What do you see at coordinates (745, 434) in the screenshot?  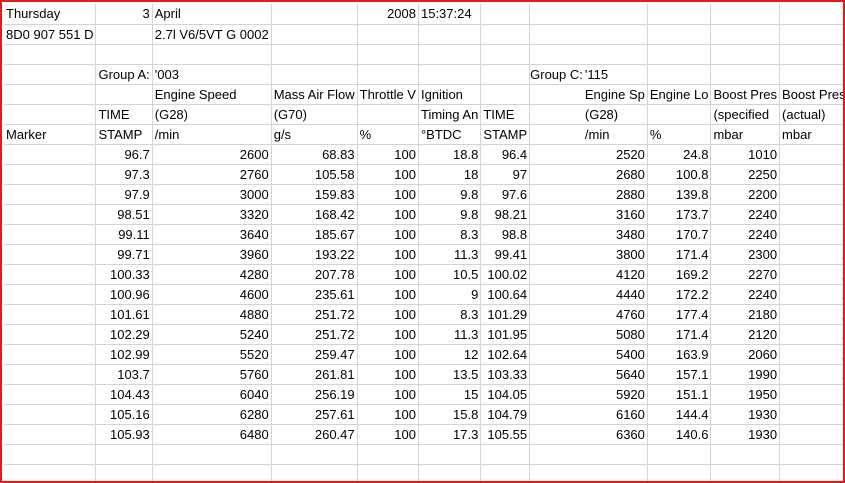 I see `cell: 1930` at bounding box center [745, 434].